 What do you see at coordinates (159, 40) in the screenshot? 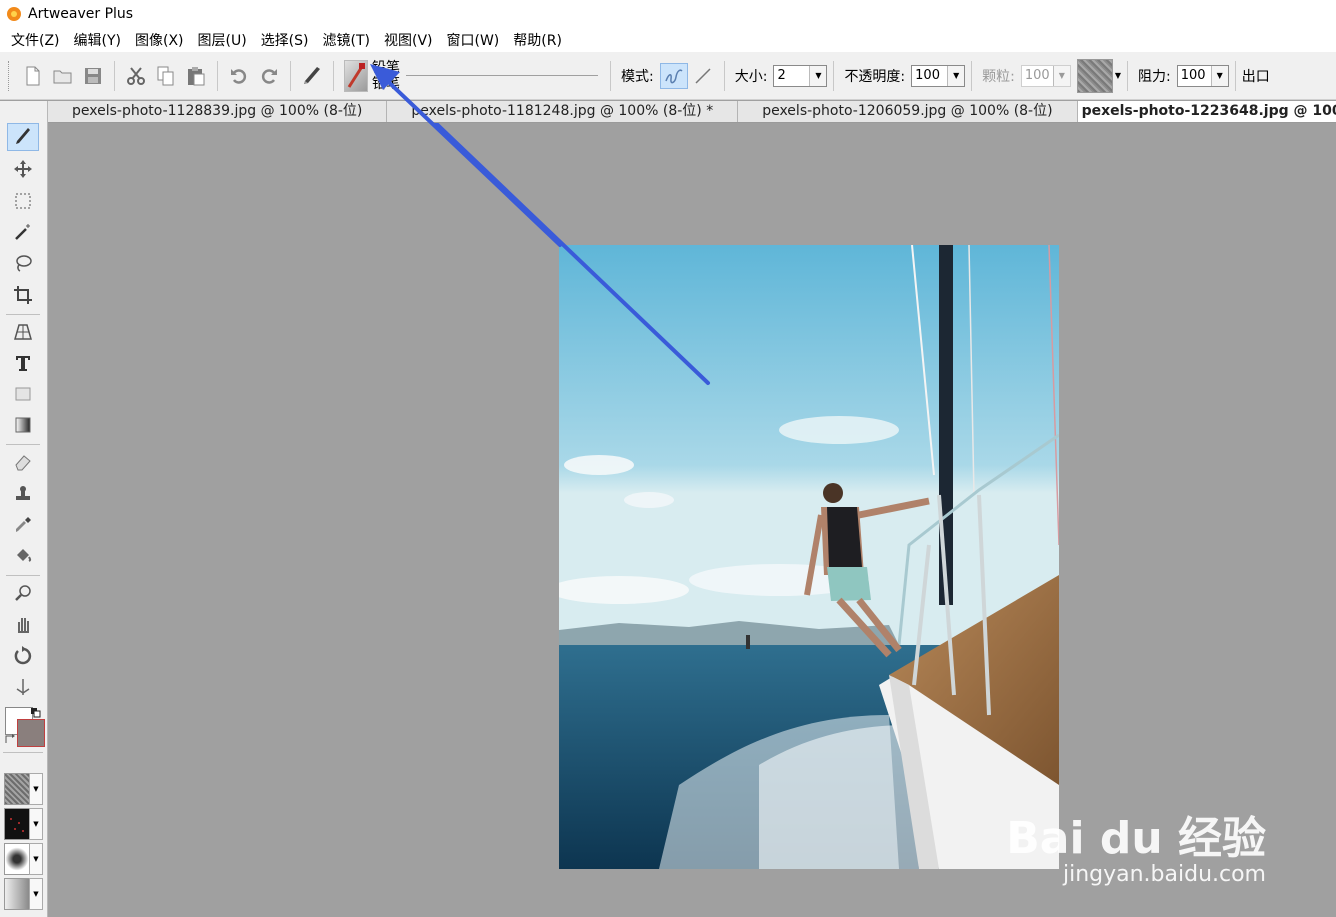
I see `menu-image: 图像(X)` at bounding box center [159, 40].